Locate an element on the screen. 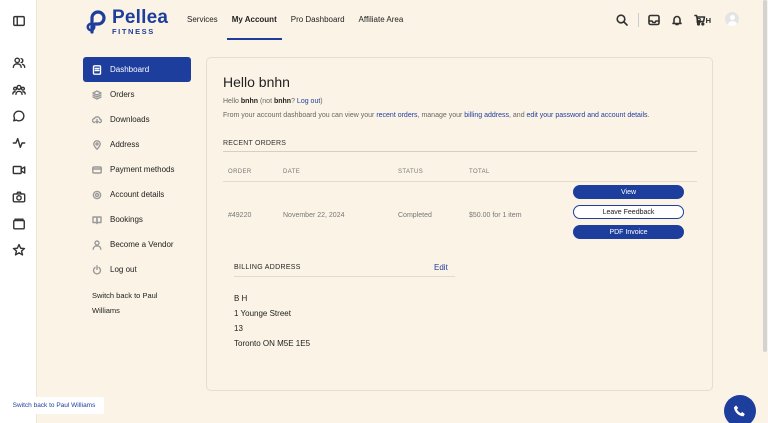  sidebar-item-label: Orders is located at coordinates (122, 94).